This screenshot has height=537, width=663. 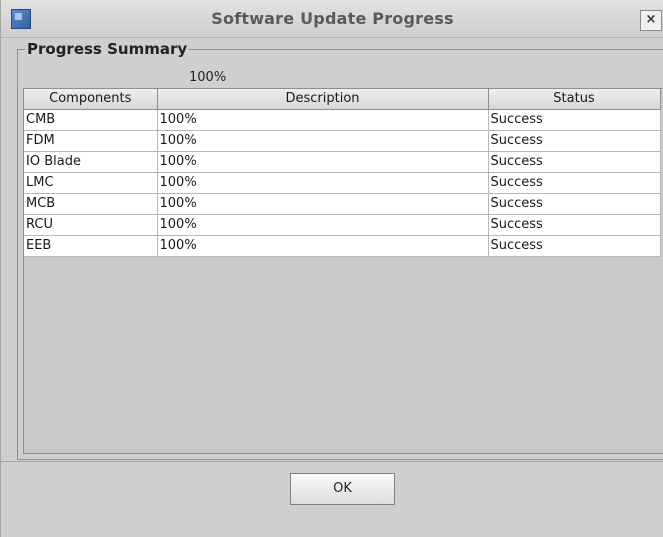 I want to click on table-row: LMC 100% Success, so click(x=342, y=182).